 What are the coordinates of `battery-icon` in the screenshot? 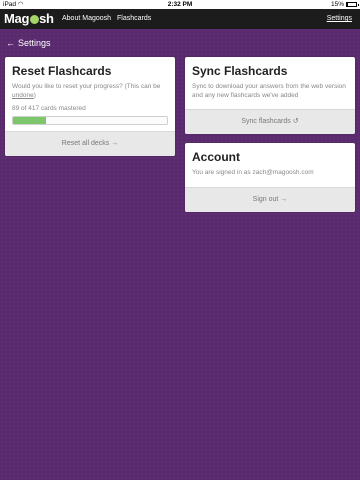 It's located at (352, 4).